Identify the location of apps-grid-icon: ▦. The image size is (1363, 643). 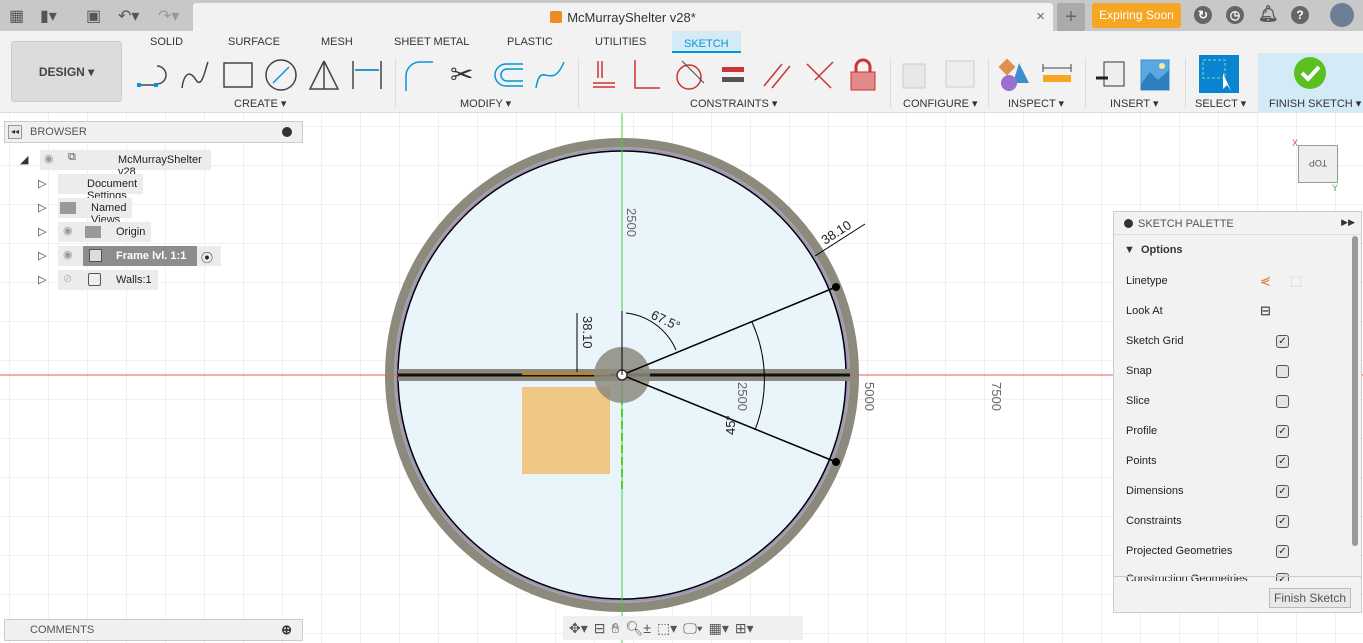
(16, 16).